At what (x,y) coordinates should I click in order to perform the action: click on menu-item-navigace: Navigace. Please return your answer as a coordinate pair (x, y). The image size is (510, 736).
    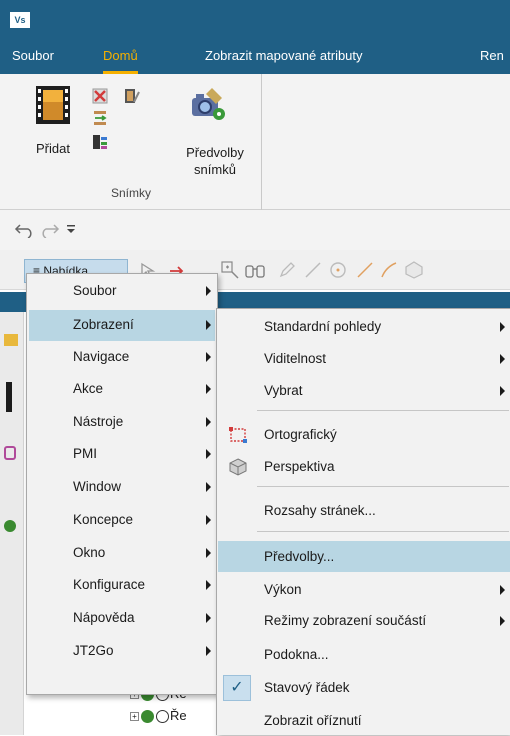
    Looking at the image, I should click on (122, 357).